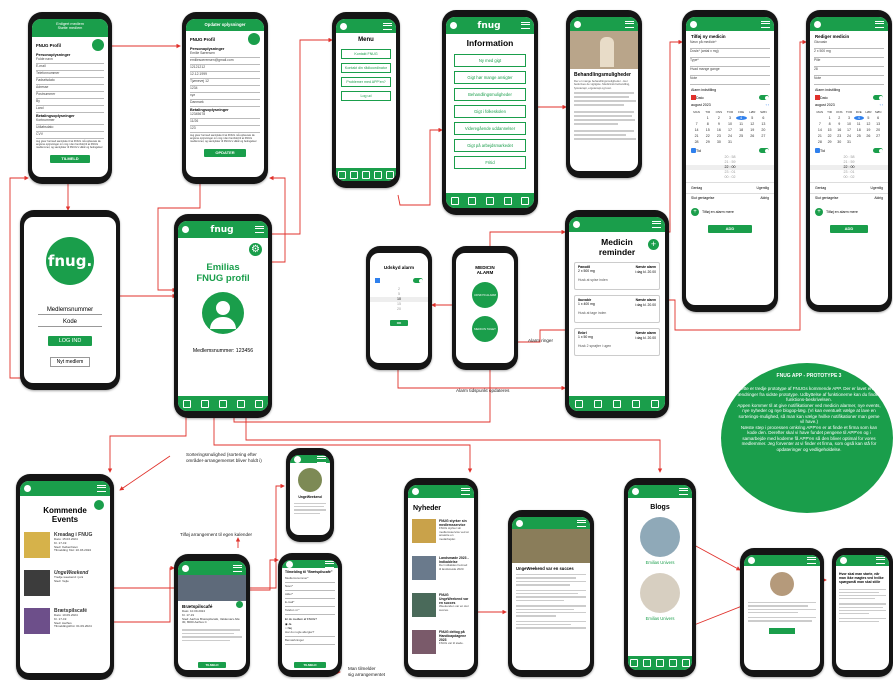  Describe the element at coordinates (660, 537) in the screenshot. I see `blogger-photo` at that location.